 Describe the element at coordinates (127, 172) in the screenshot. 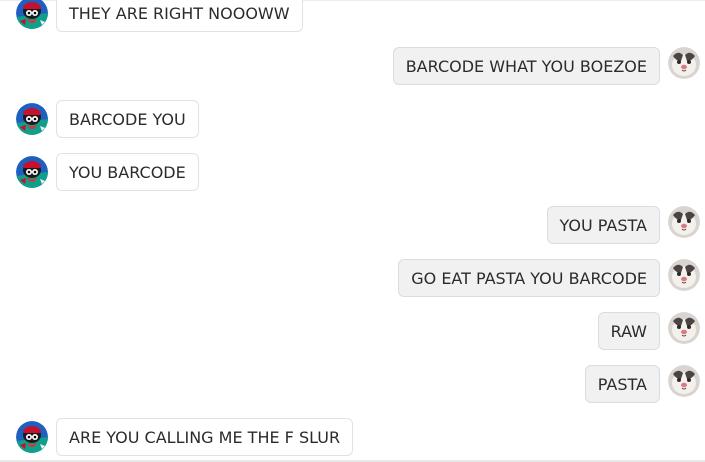

I see `message-bubble: YOU BARCODE` at that location.